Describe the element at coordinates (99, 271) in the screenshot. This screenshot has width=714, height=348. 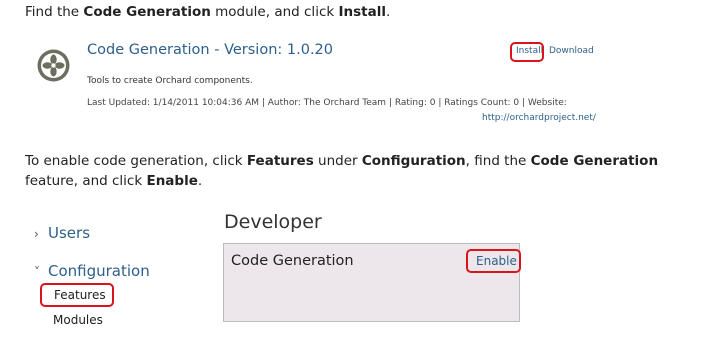
I see `nav-configuration-label: Configuration` at that location.